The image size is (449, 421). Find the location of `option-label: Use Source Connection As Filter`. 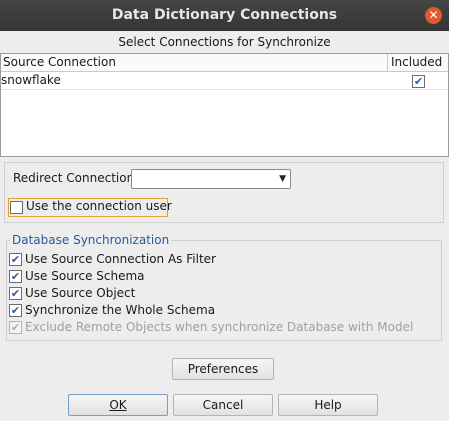

option-label: Use Source Connection As Filter is located at coordinates (120, 259).